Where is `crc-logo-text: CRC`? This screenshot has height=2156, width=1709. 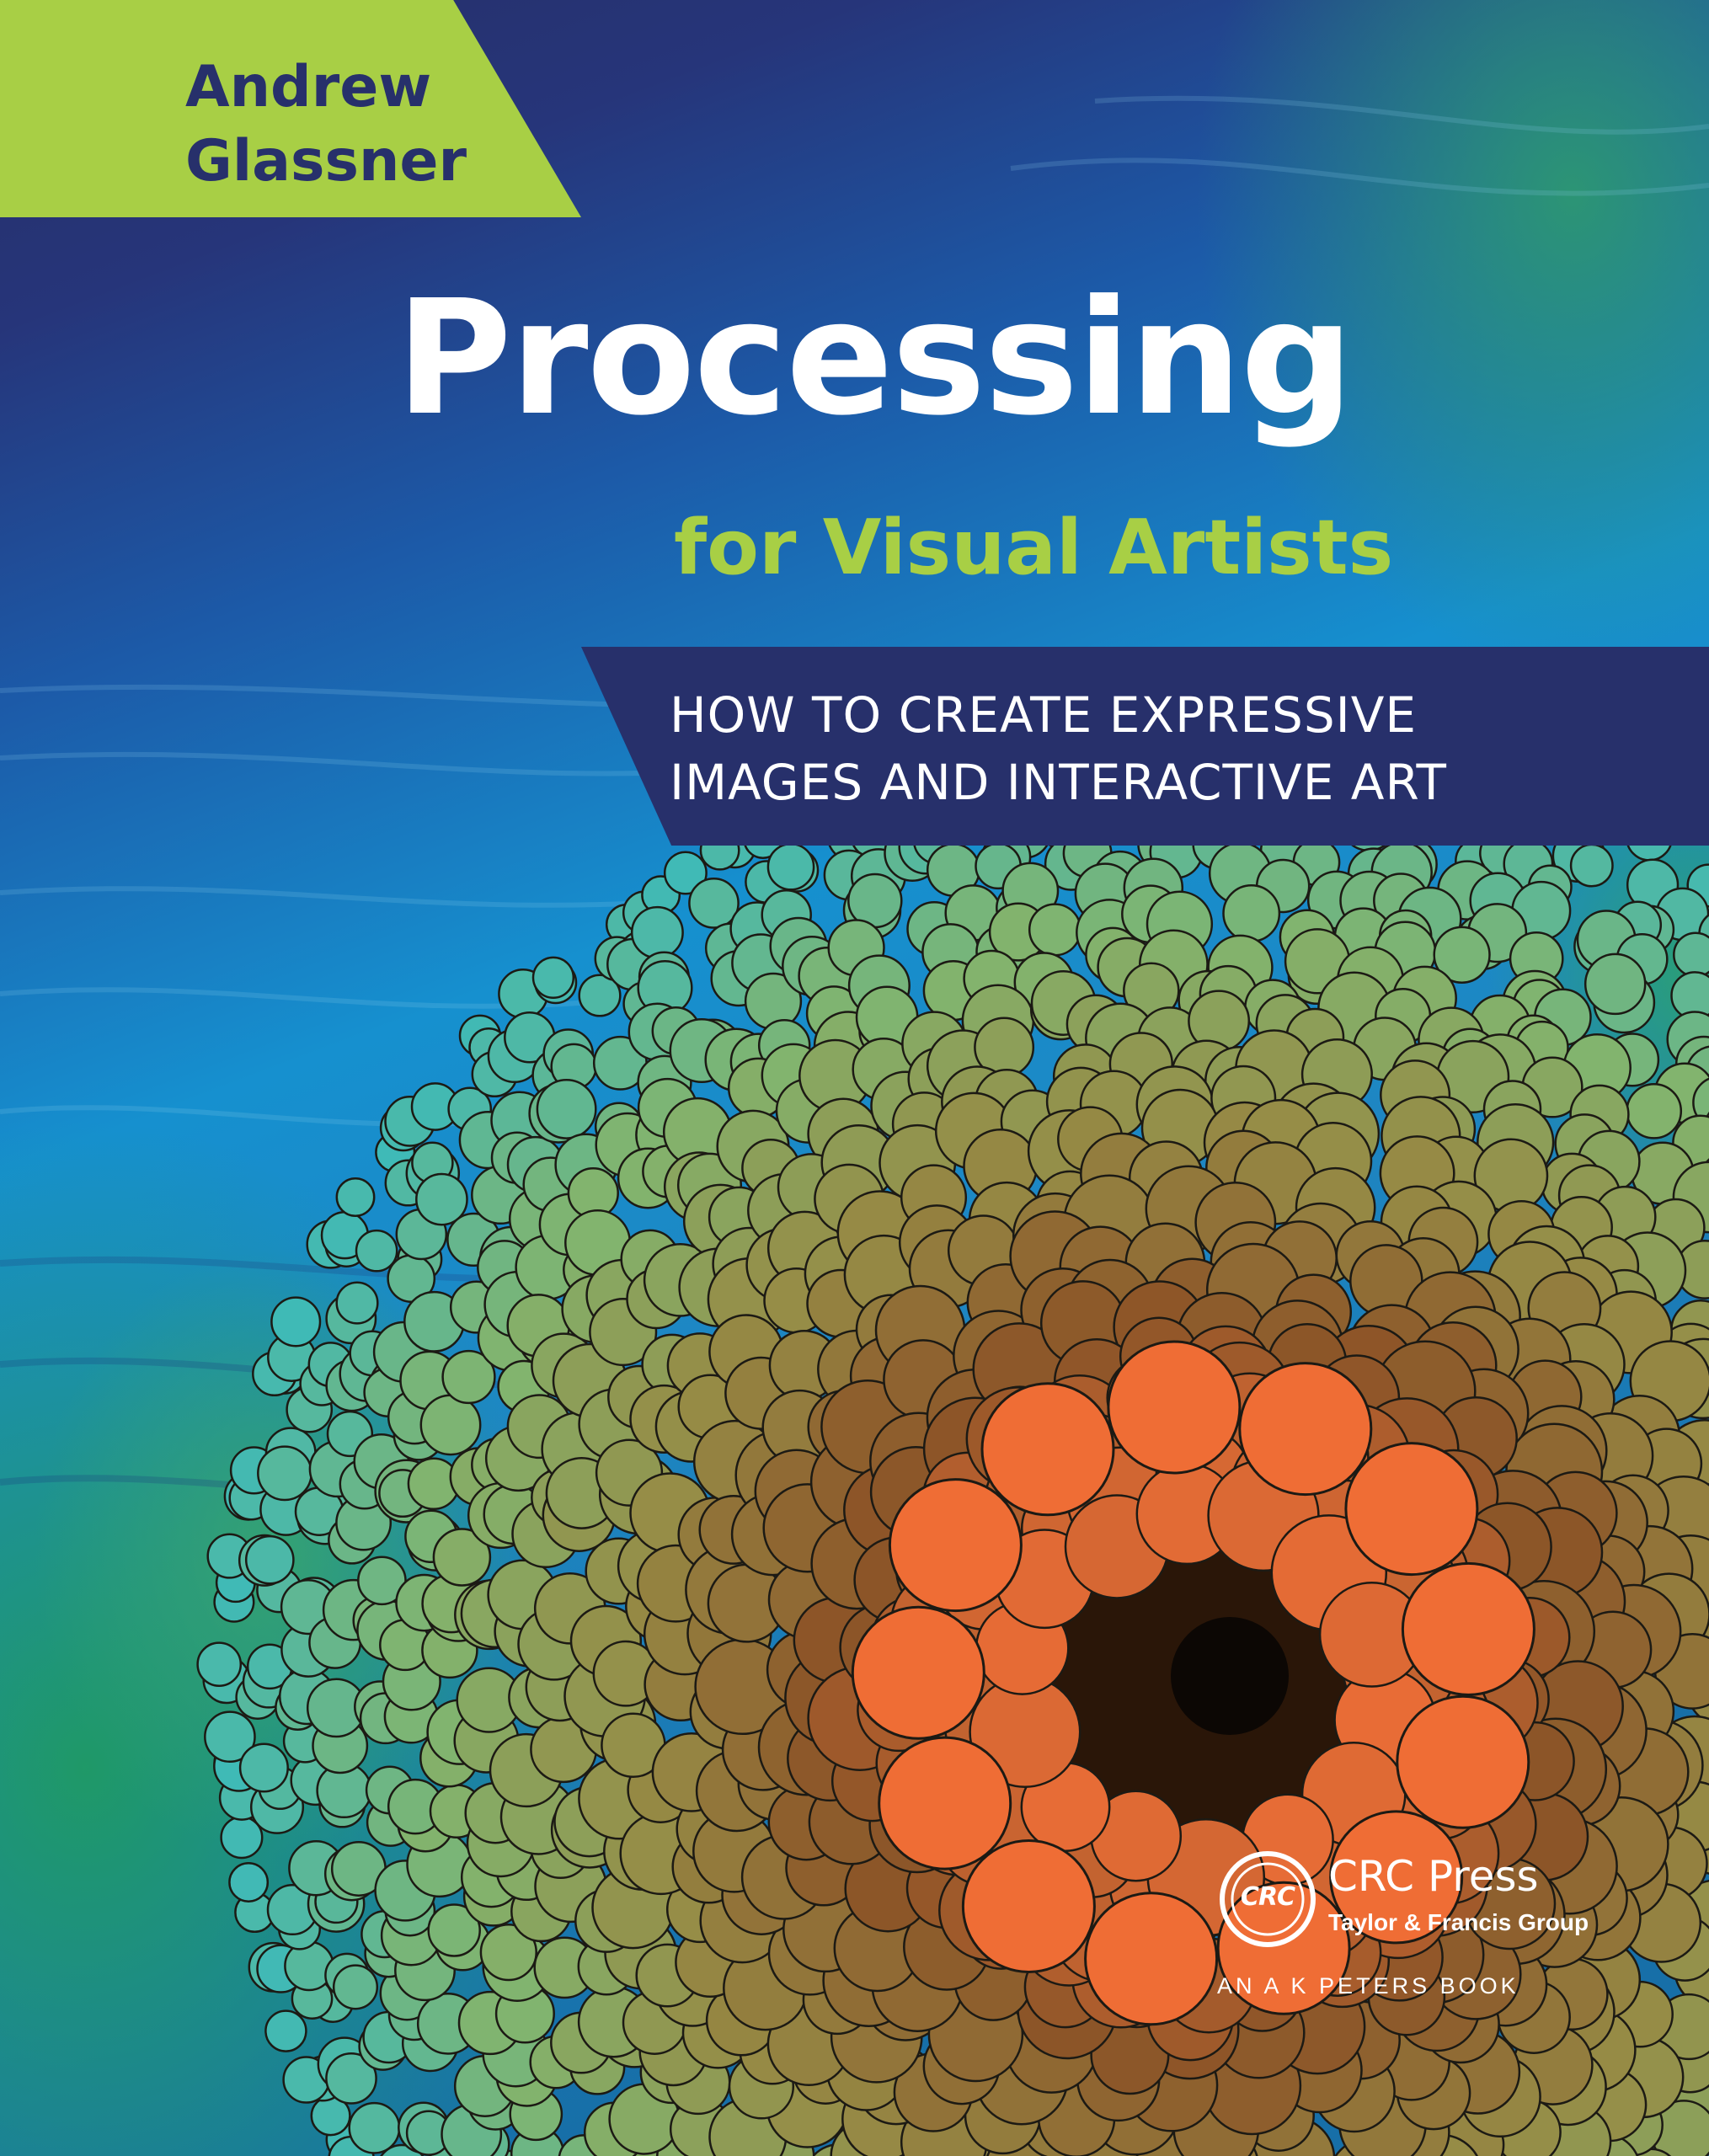 crc-logo-text: CRC is located at coordinates (1267, 1897).